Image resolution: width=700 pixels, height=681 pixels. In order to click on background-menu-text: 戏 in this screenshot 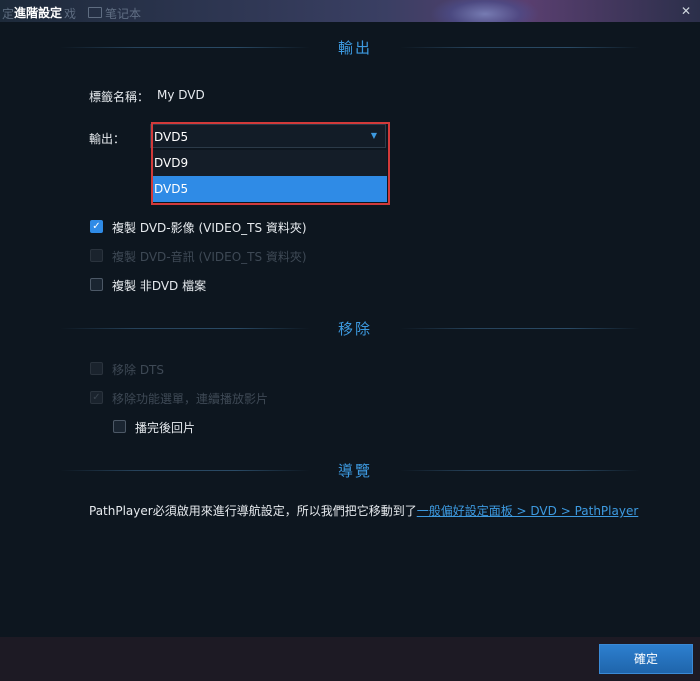, I will do `click(70, 14)`.